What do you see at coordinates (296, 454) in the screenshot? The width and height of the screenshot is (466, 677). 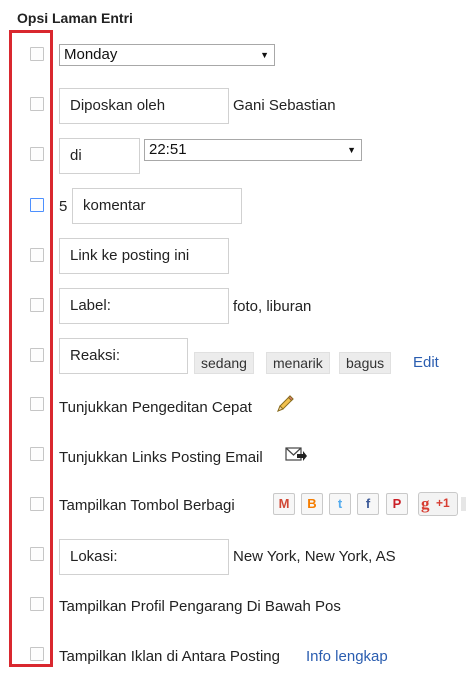 I see `email-forward-icon` at bounding box center [296, 454].